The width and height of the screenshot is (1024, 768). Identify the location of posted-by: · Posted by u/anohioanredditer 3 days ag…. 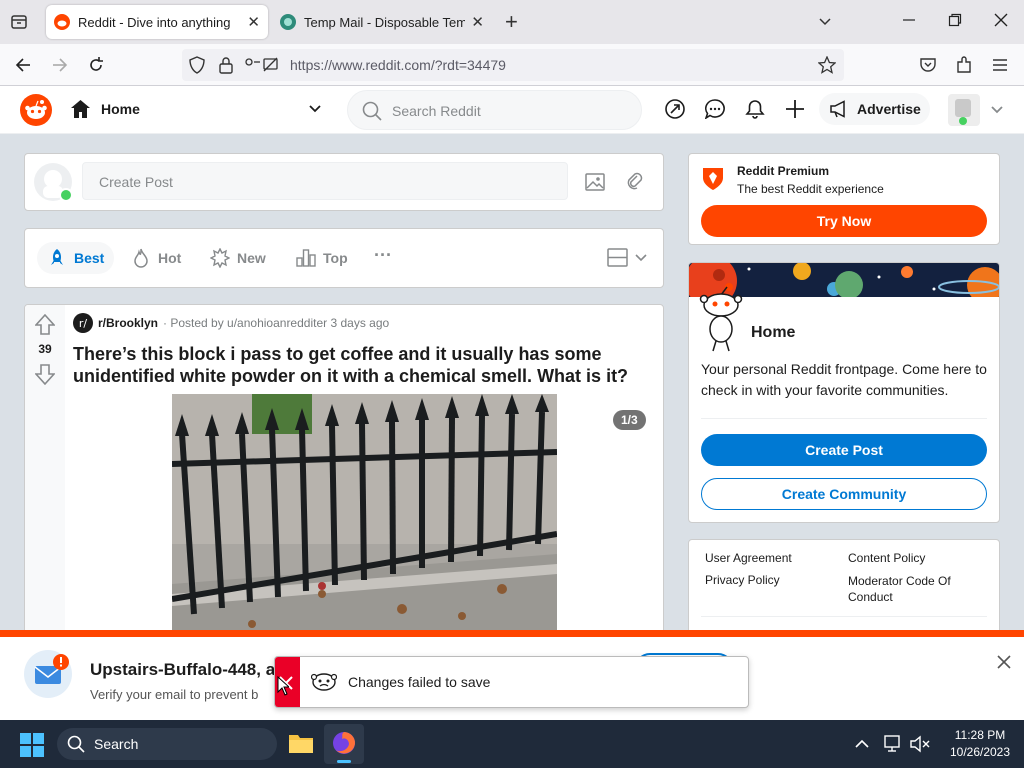
(276, 323).